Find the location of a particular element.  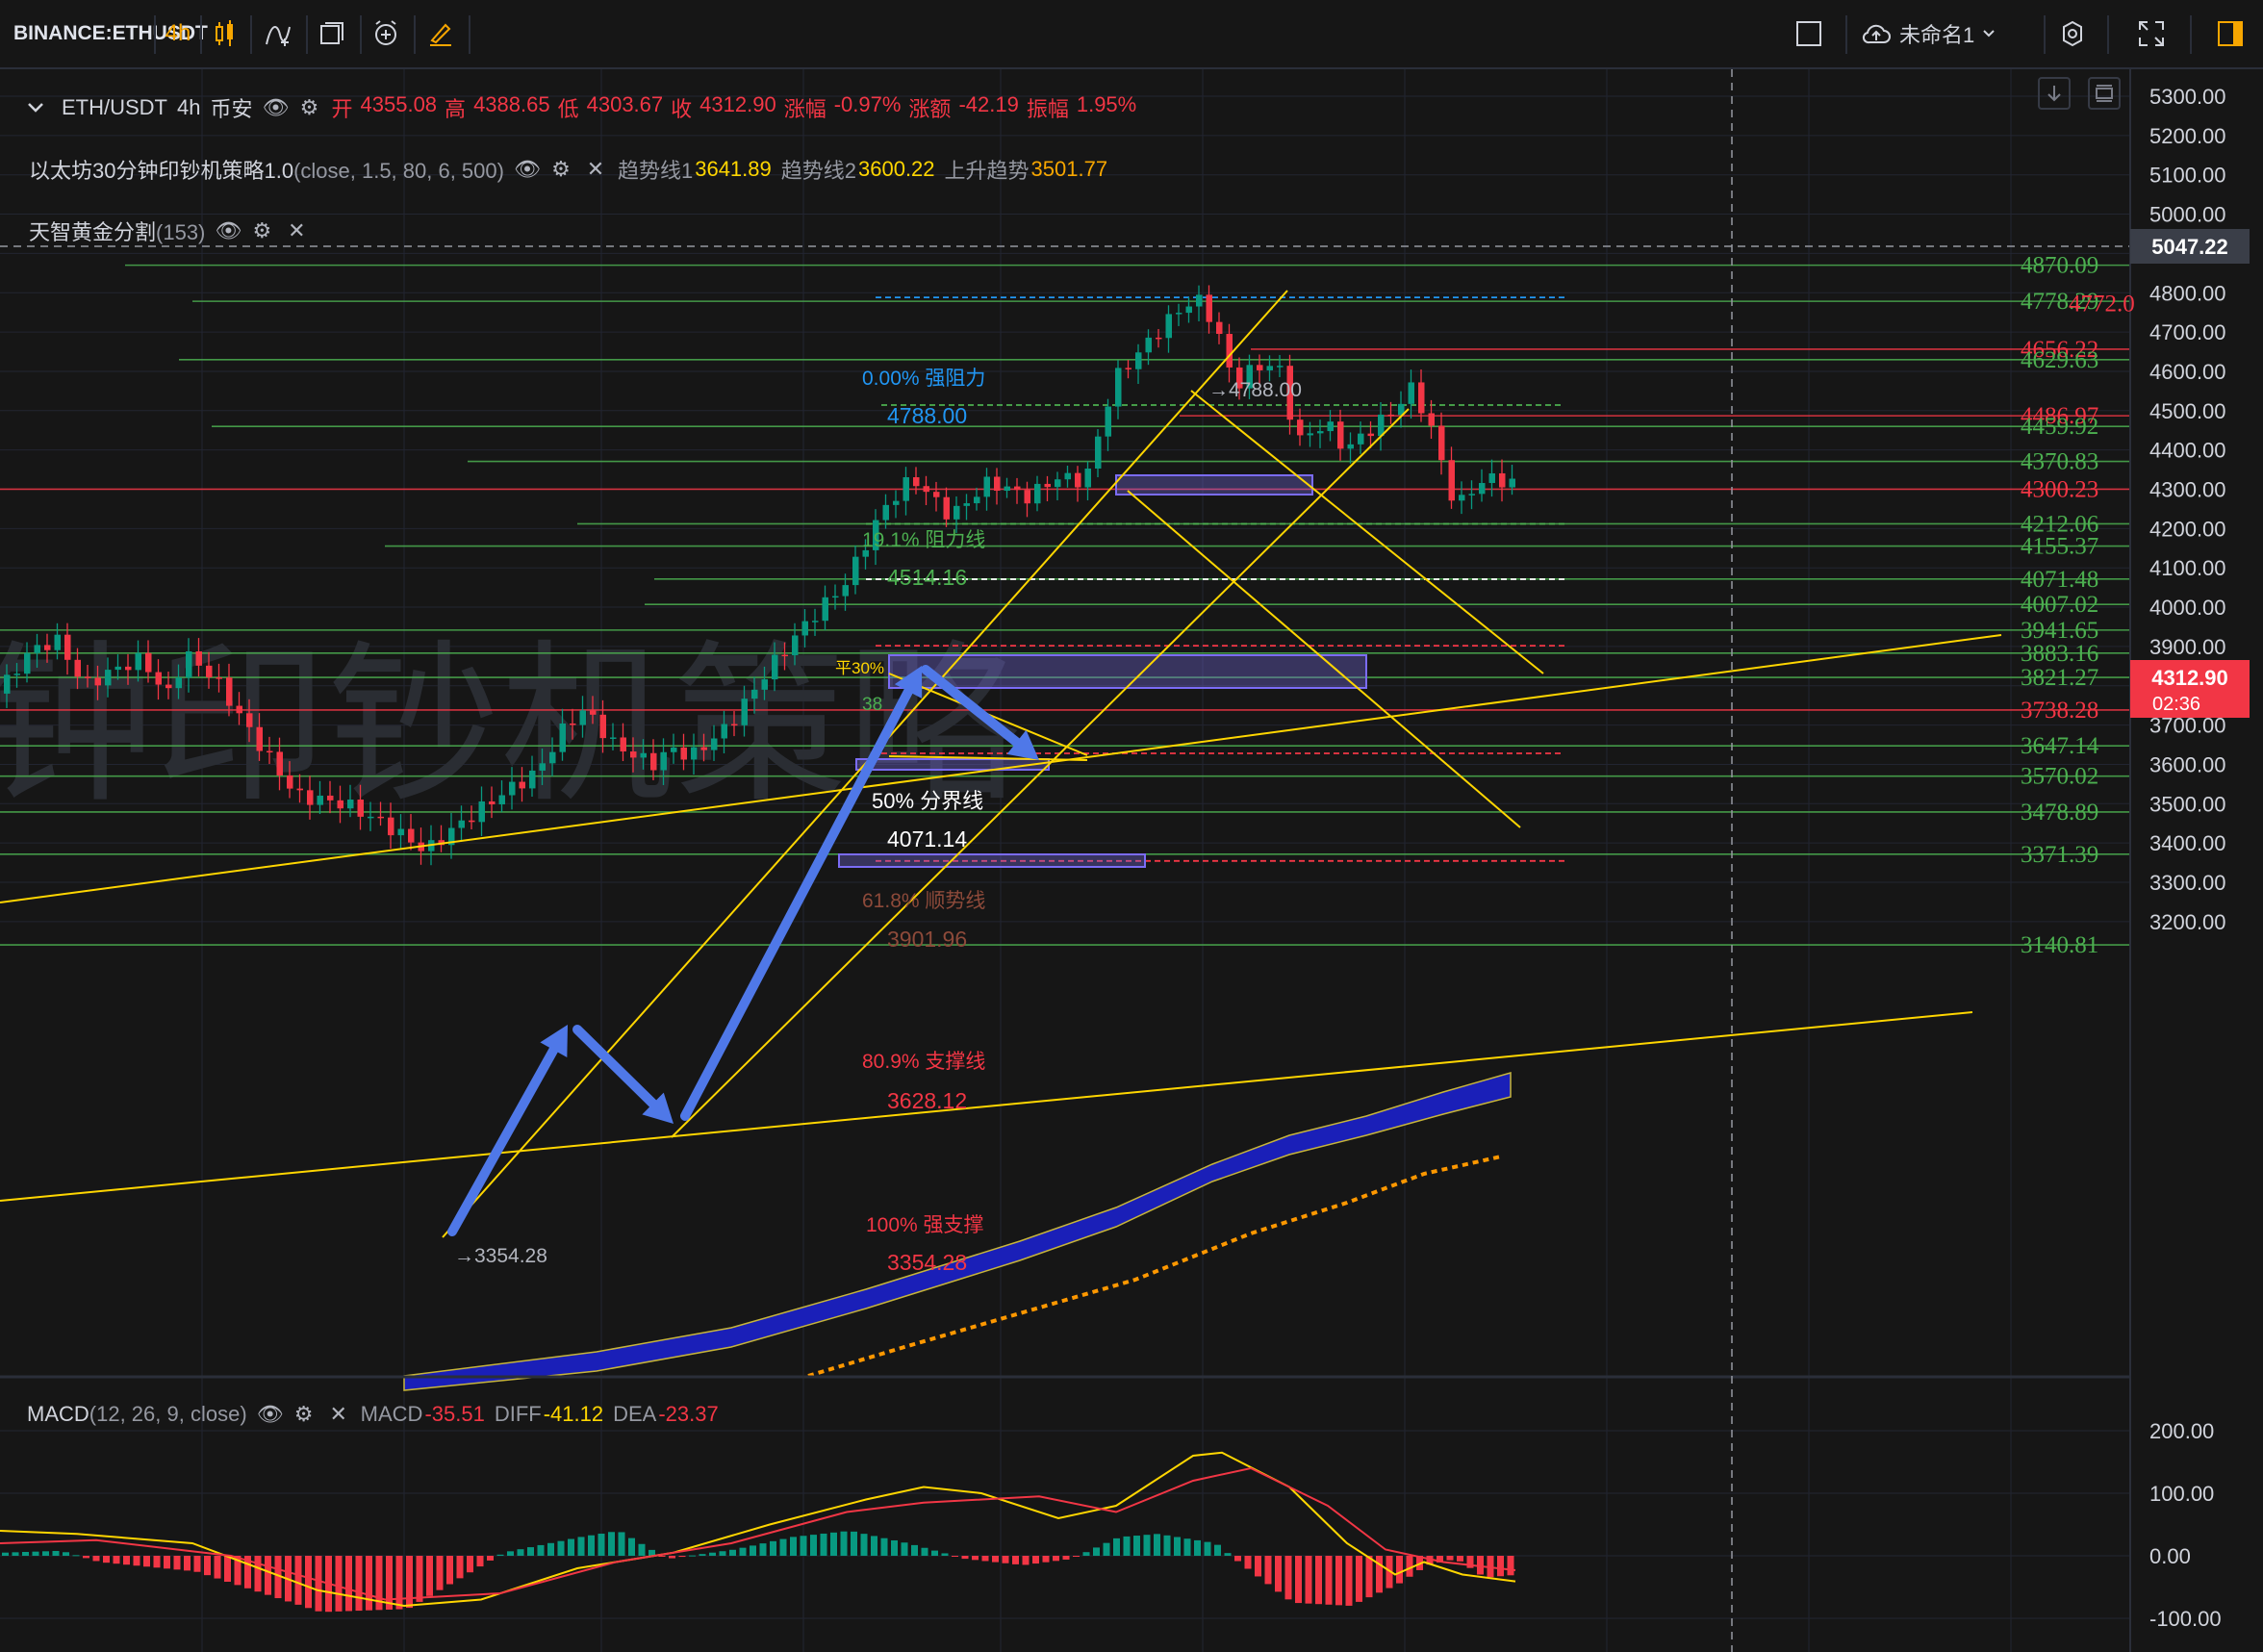

maximize-icon is located at coordinates (2104, 93).